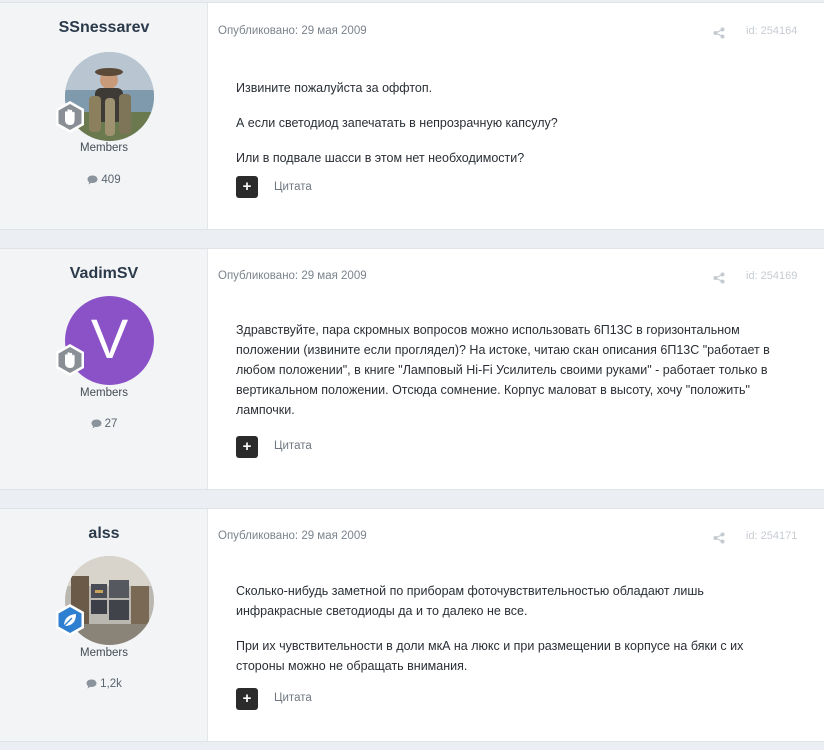 The image size is (824, 750). I want to click on author-post-count: 409, so click(104, 181).